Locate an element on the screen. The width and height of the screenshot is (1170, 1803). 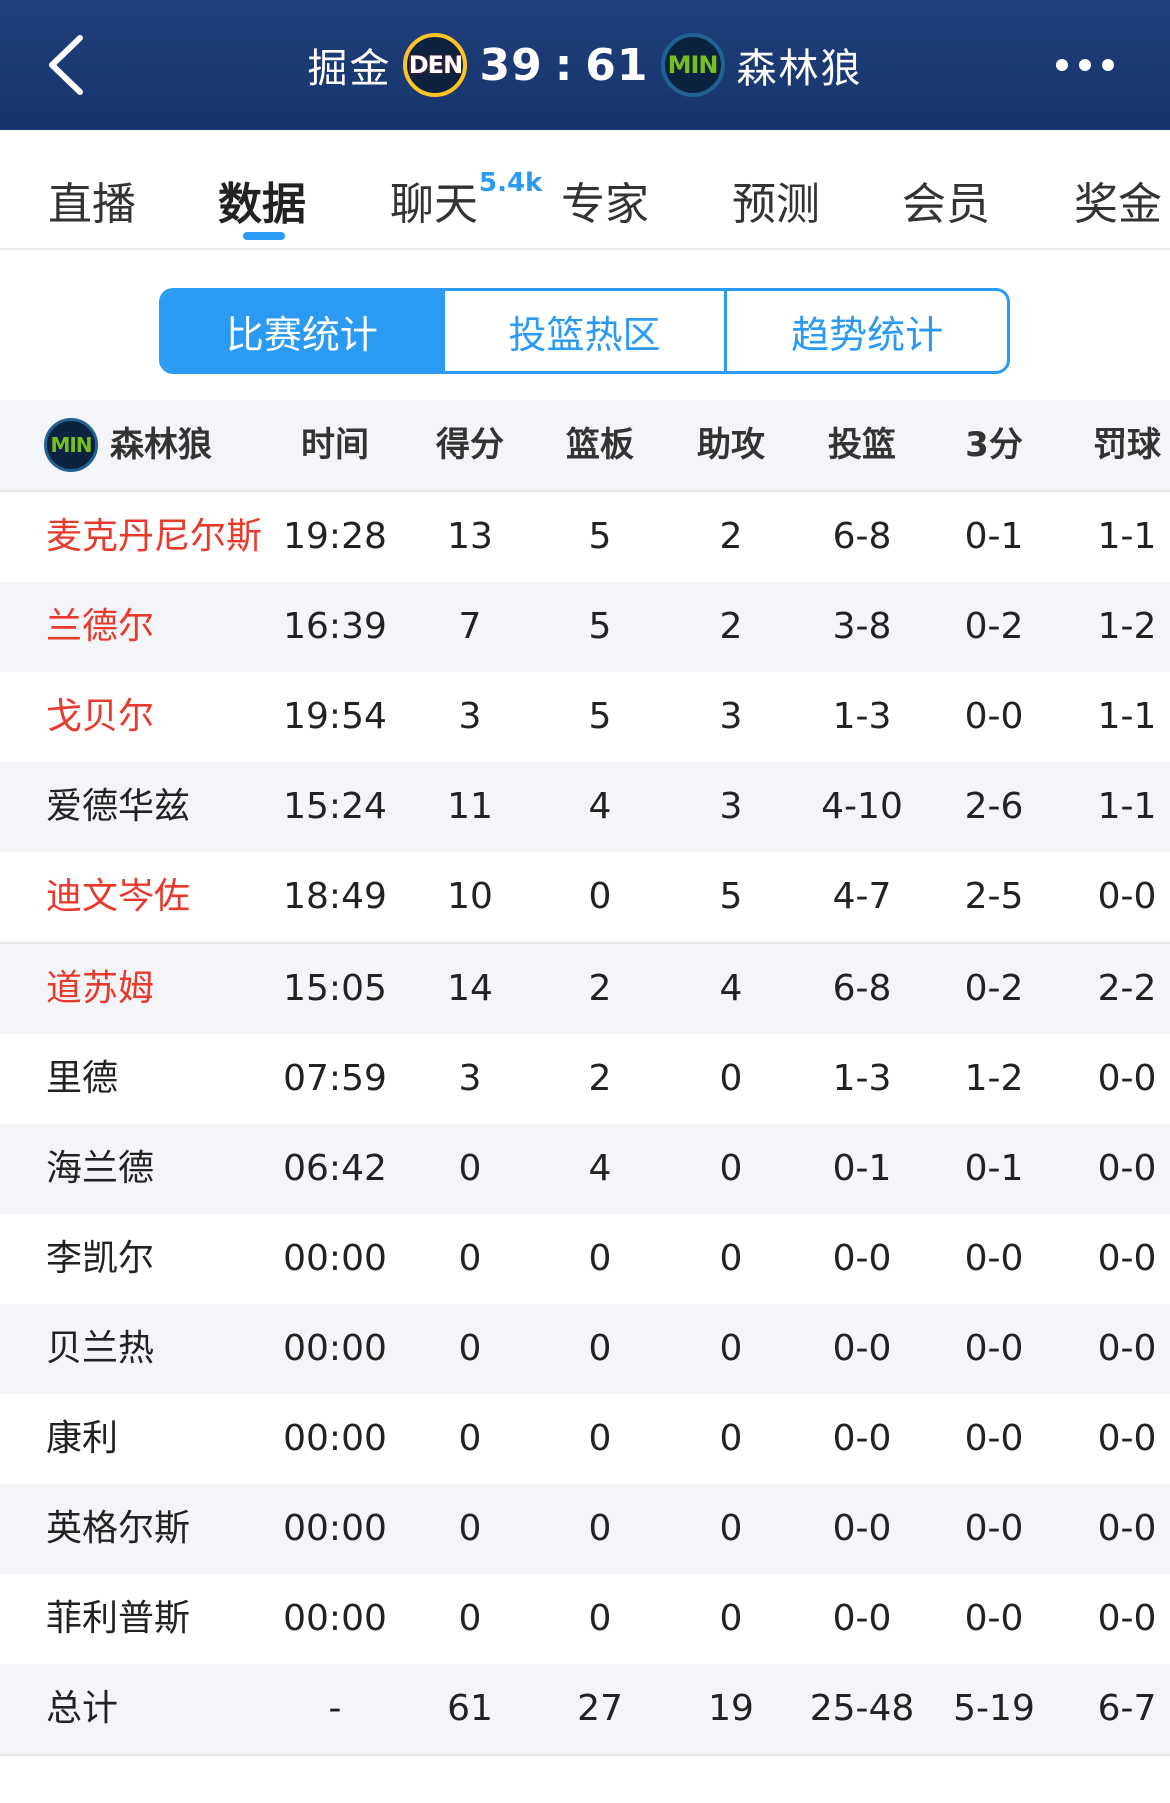
player-free-throws: 2-2 is located at coordinates (1127, 988).